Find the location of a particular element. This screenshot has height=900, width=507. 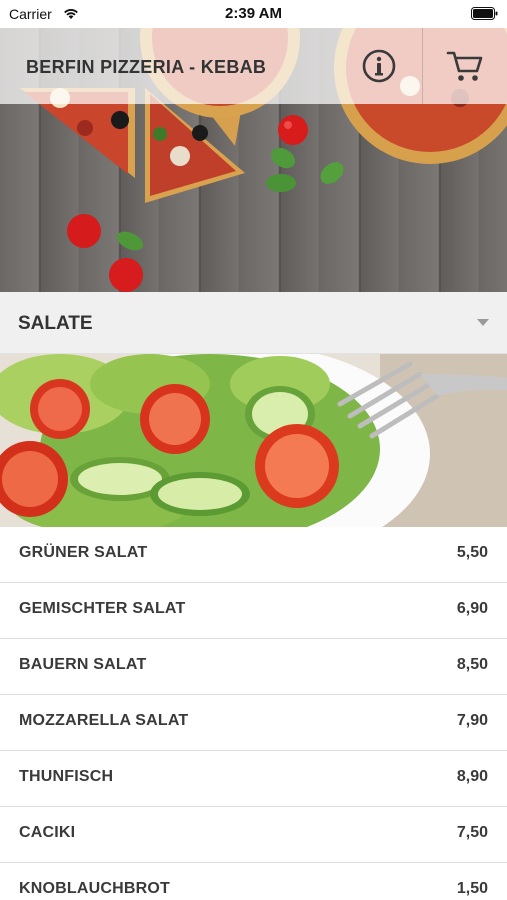

status-bar: Carrier 2:39 AM is located at coordinates (253, 14).